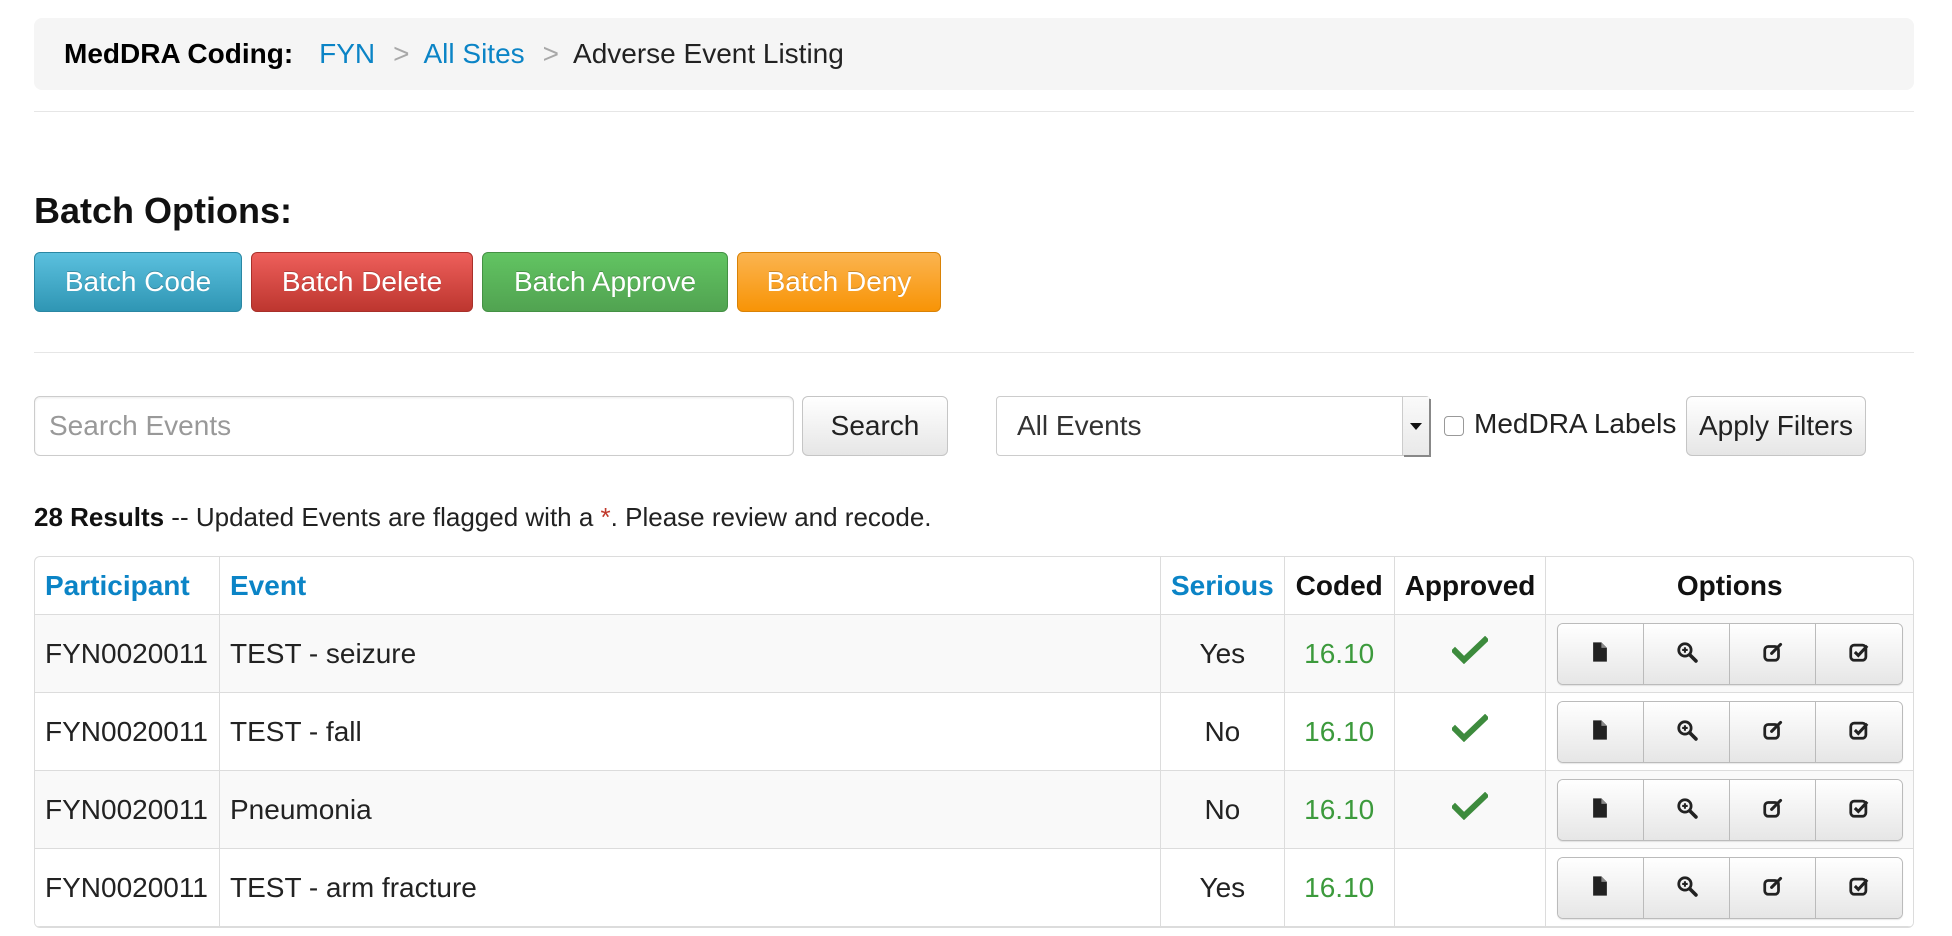 Image resolution: width=1952 pixels, height=936 pixels. Describe the element at coordinates (138, 282) in the screenshot. I see `batch-code-button: Batch Code` at that location.